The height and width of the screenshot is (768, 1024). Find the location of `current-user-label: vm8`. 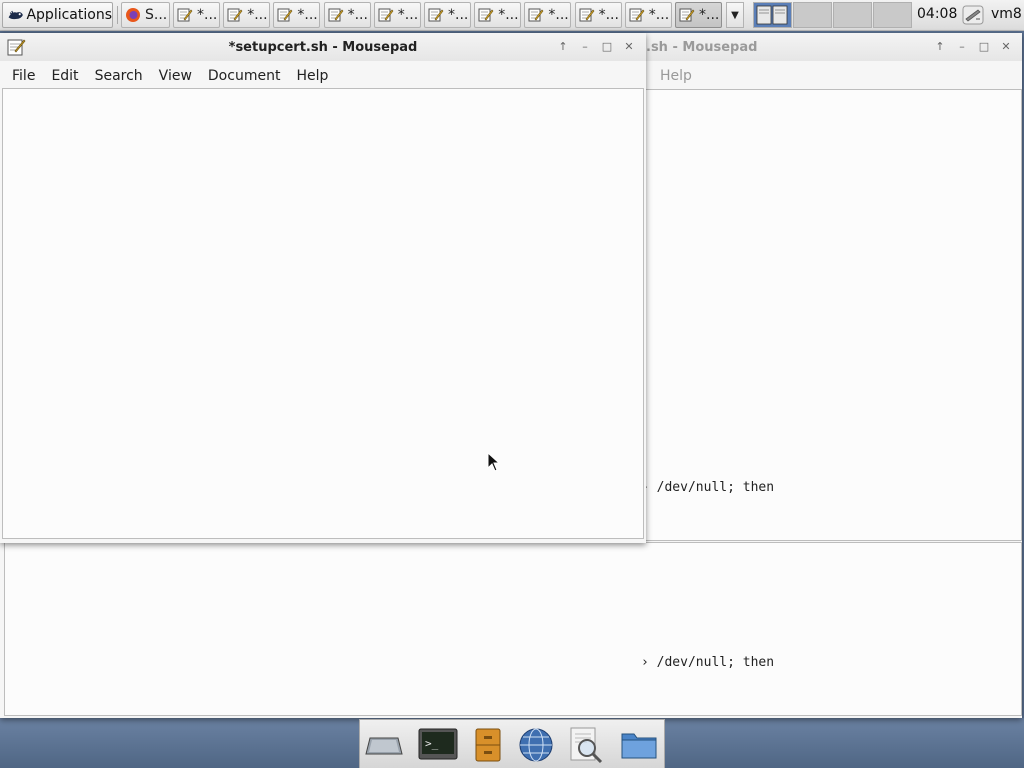

current-user-label: vm8 is located at coordinates (1006, 14).